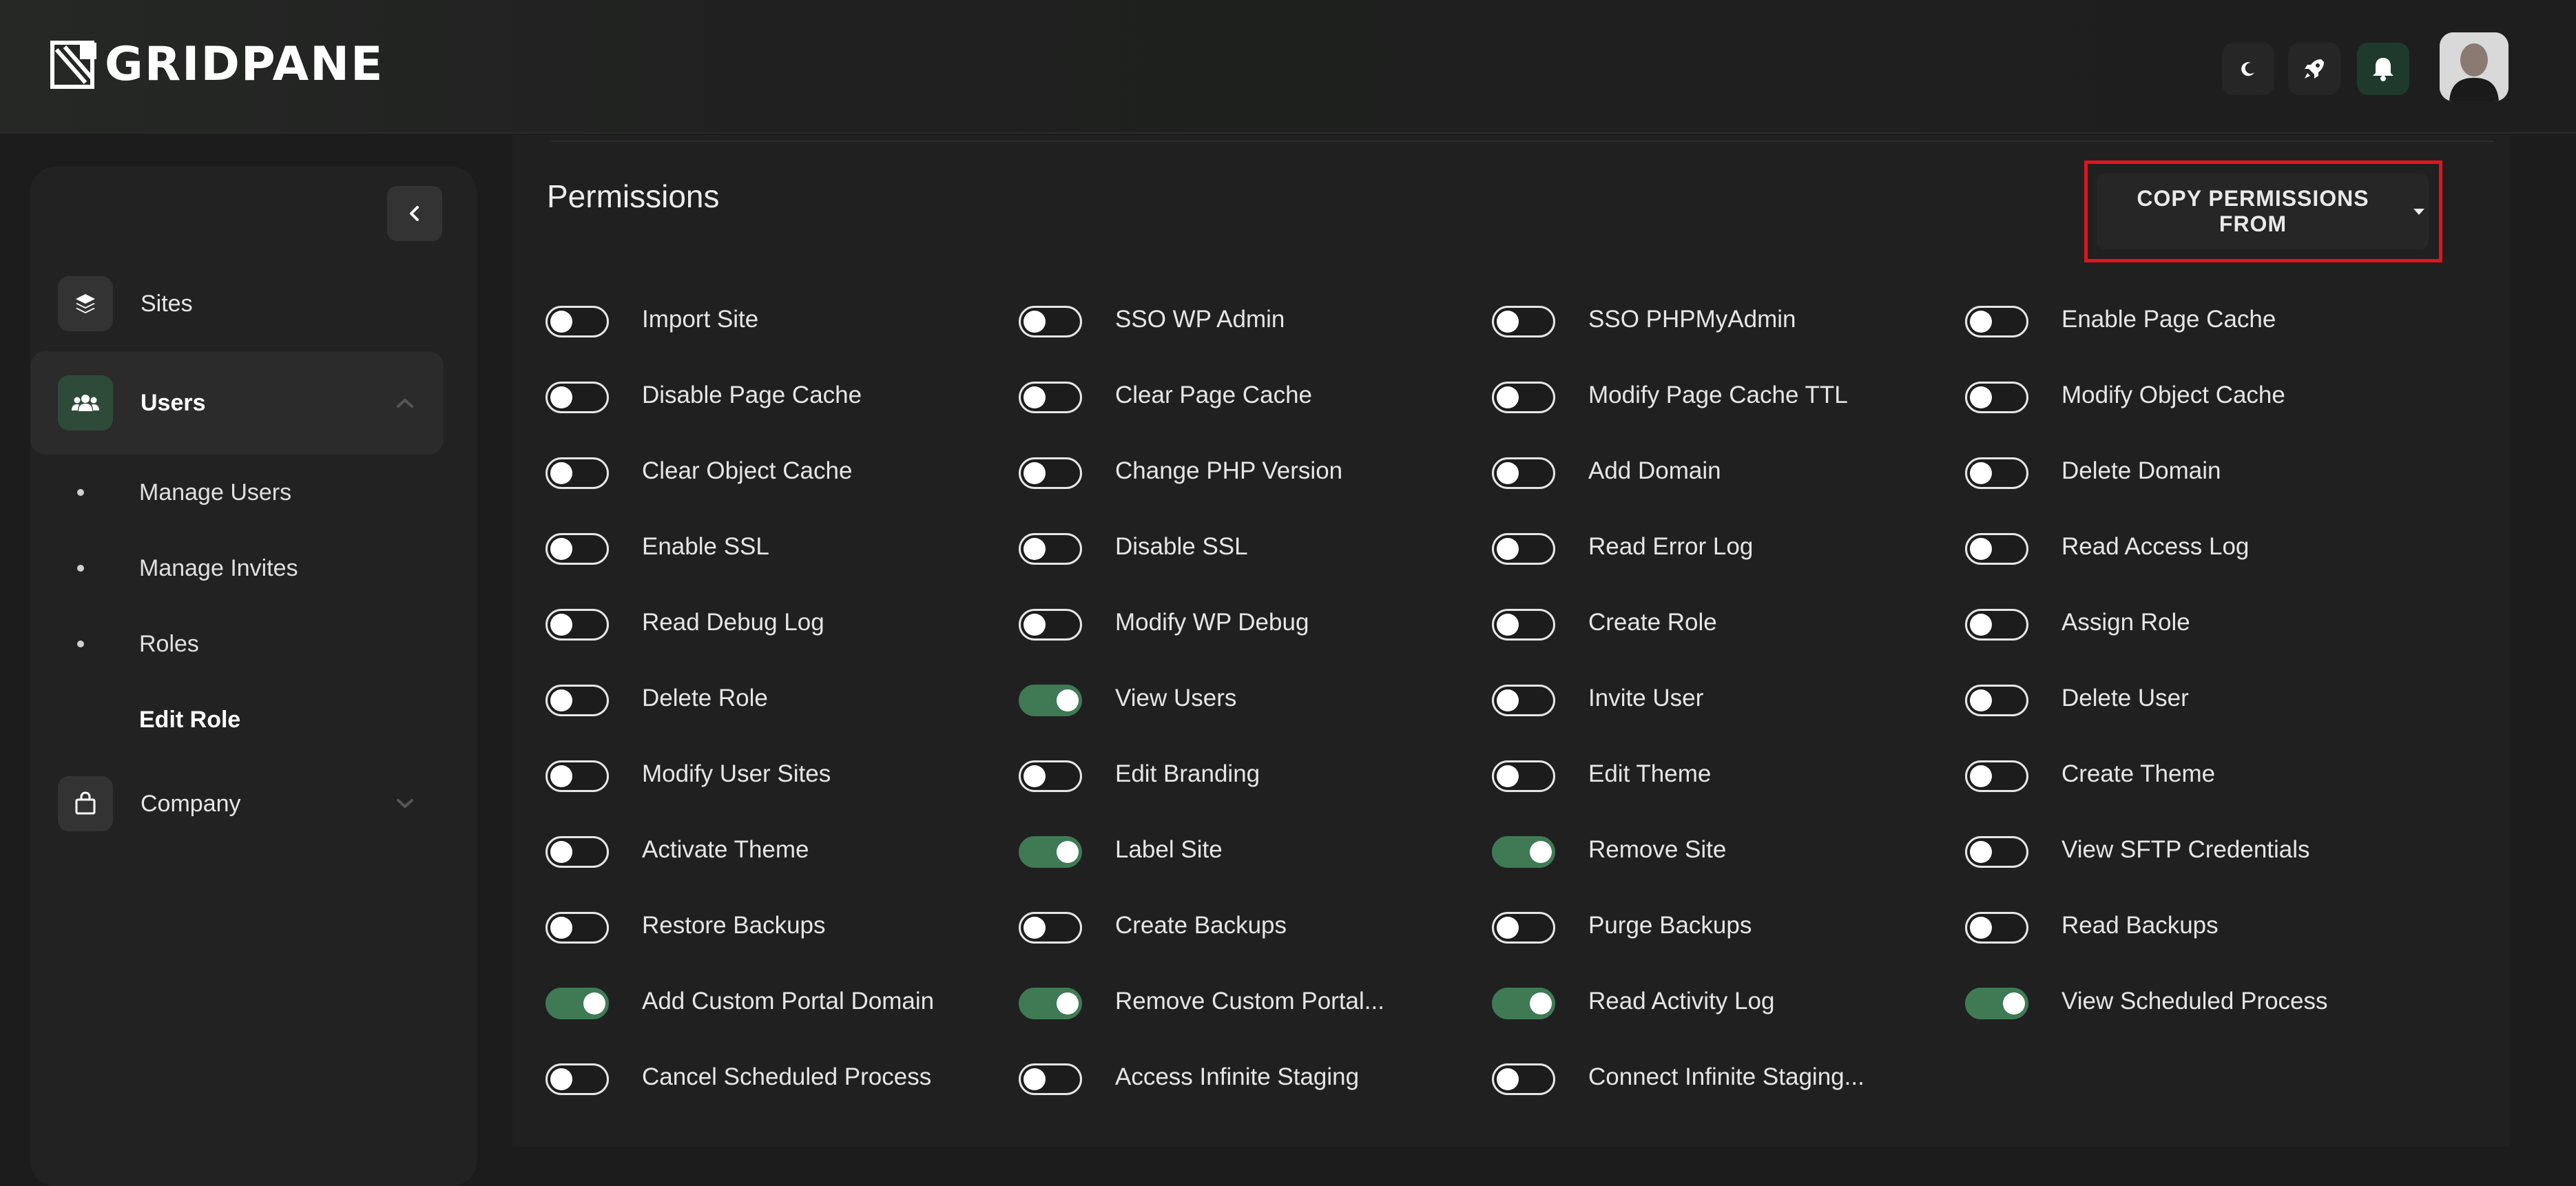  I want to click on permission-label: Purge Backups, so click(1670, 925).